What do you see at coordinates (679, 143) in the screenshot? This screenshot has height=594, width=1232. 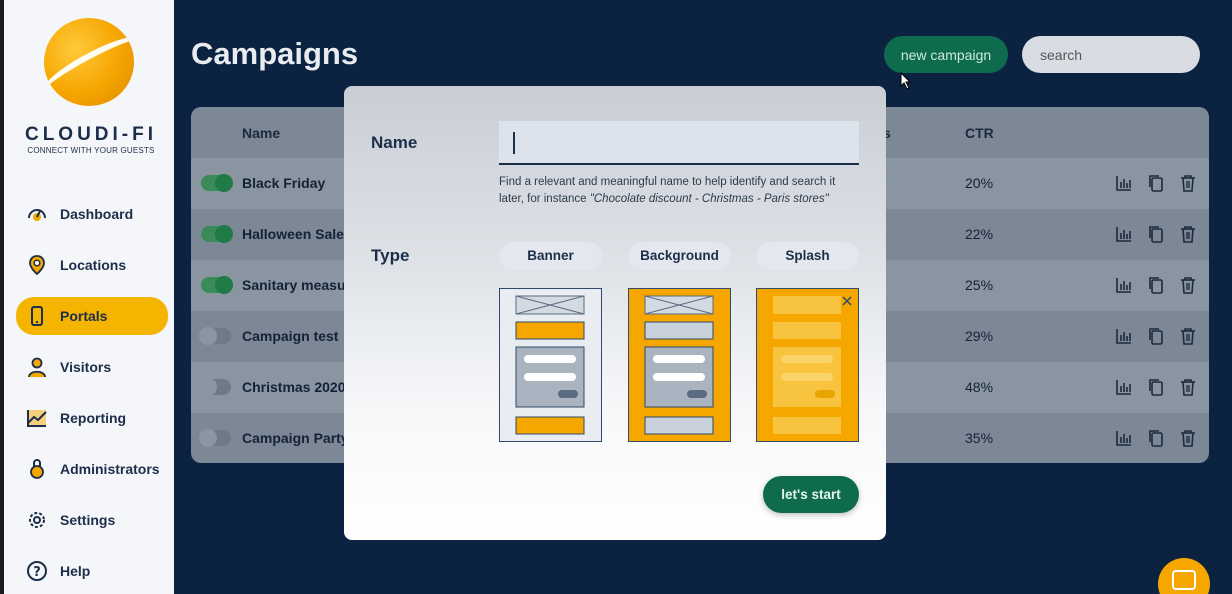 I see `campaign-name-input` at bounding box center [679, 143].